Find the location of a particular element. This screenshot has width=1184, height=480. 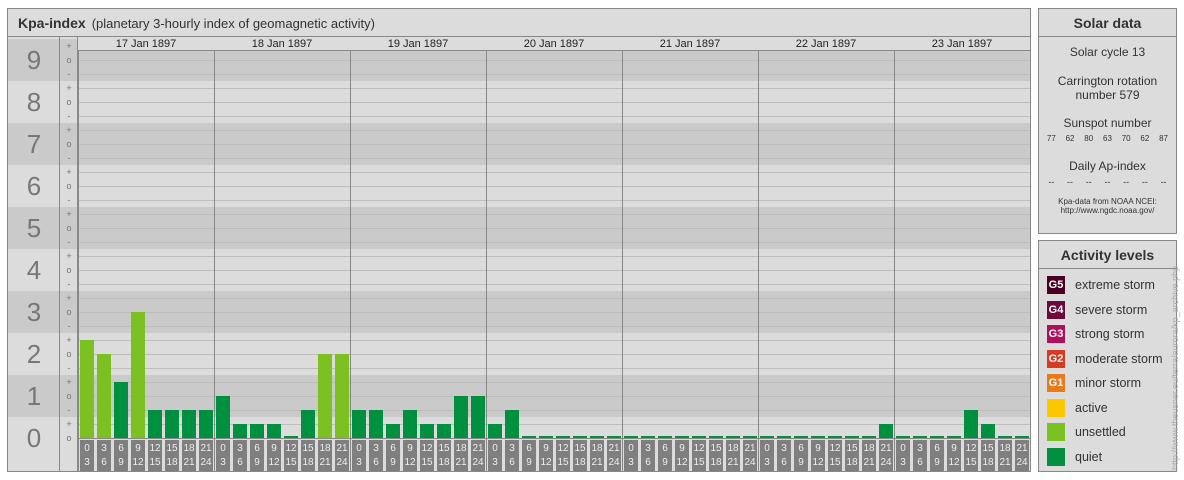

interval-end: 18 is located at coordinates (716, 462).